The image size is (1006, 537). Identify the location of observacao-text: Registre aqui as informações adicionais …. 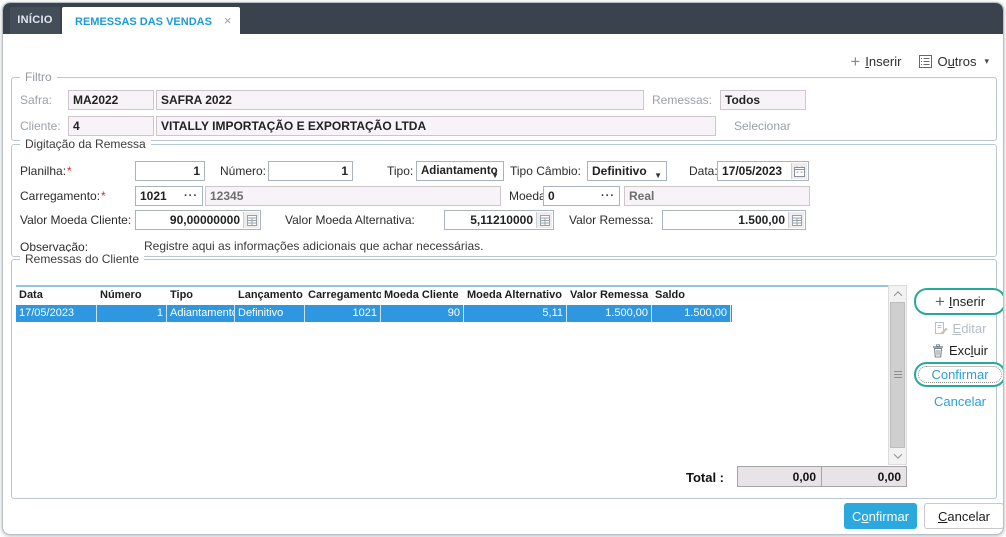
(314, 246).